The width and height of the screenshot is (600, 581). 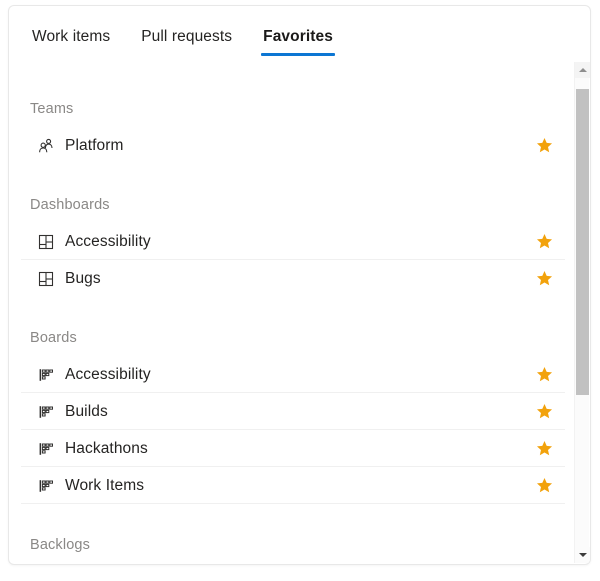 What do you see at coordinates (94, 145) in the screenshot?
I see `list-item-label: Platform` at bounding box center [94, 145].